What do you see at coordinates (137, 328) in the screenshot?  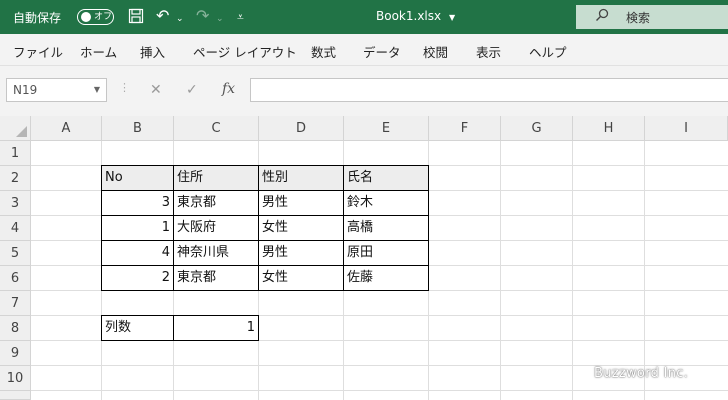 I see `count-label-cell: 列数` at bounding box center [137, 328].